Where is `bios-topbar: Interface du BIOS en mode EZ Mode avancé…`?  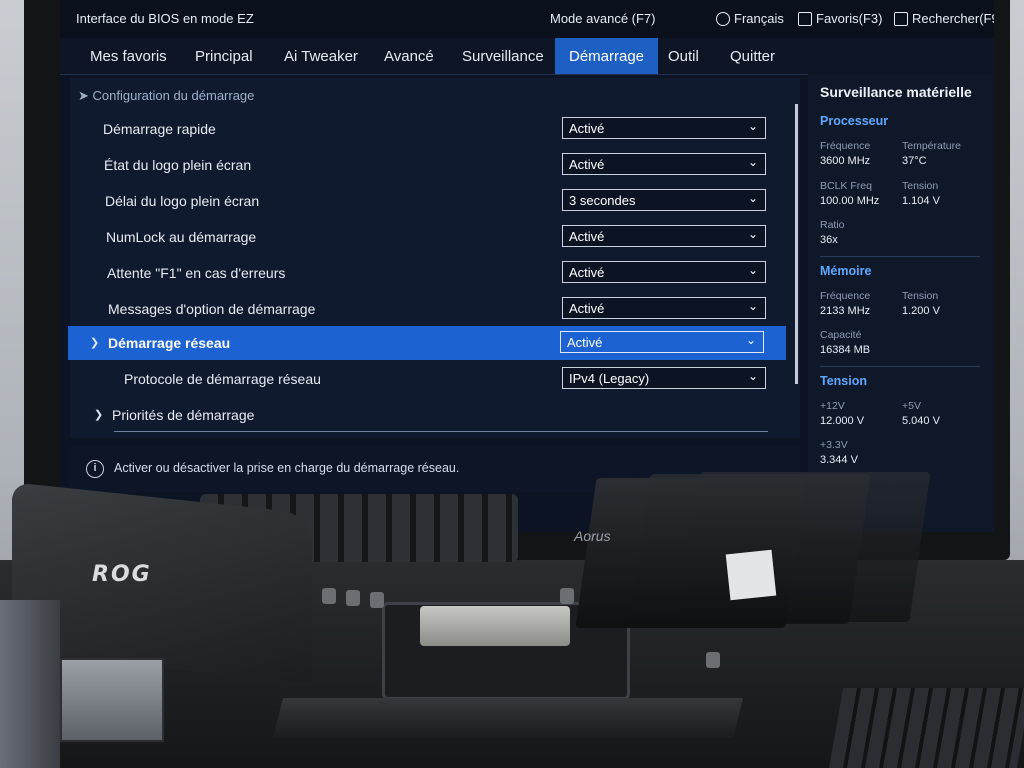
bios-topbar: Interface du BIOS en mode EZ Mode avancé… is located at coordinates (527, 19).